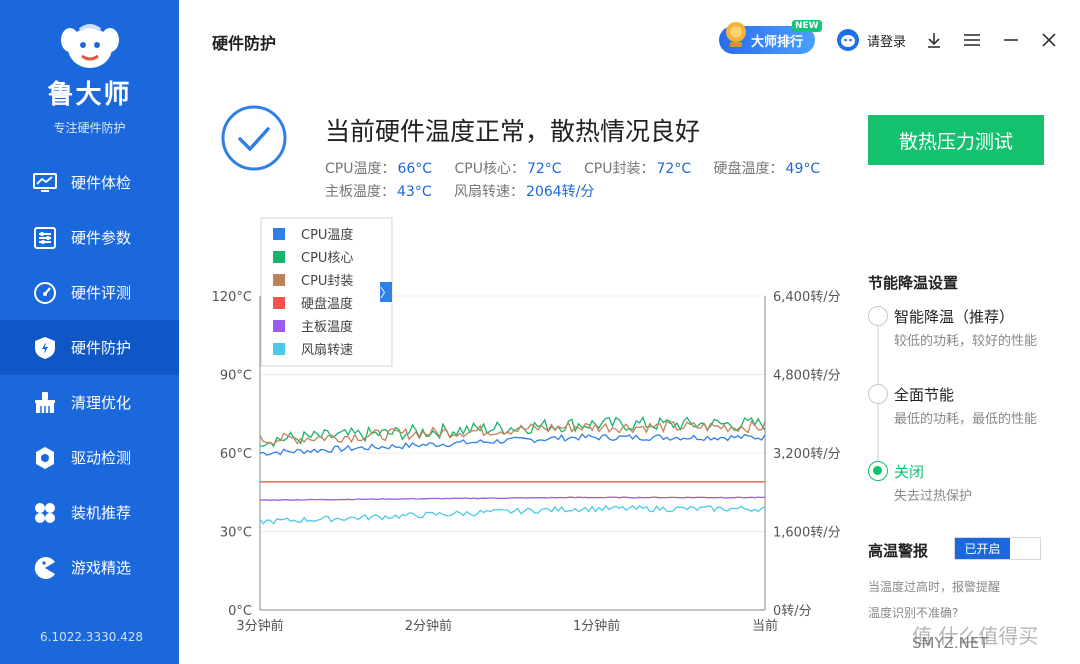 The image size is (1080, 664). Describe the element at coordinates (954, 317) in the screenshot. I see `option-label: 智能降温（推荐）` at that location.